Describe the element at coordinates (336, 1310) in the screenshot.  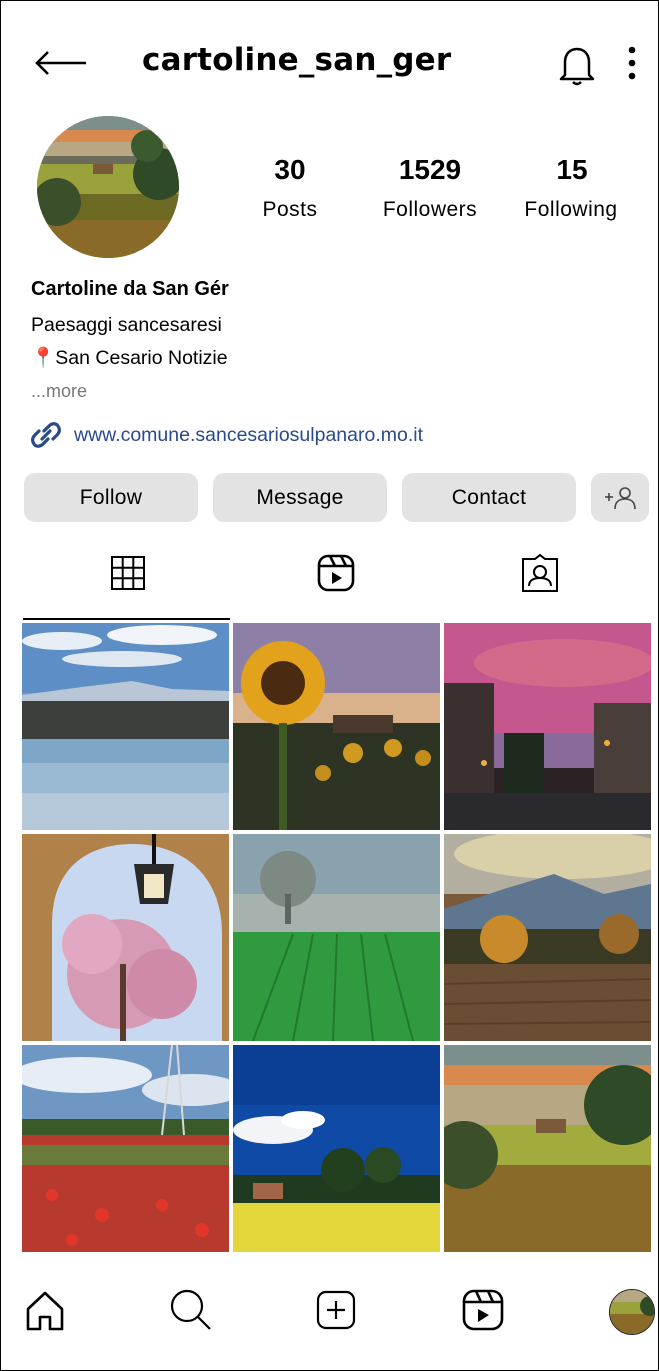
I see `new-post-icon` at that location.